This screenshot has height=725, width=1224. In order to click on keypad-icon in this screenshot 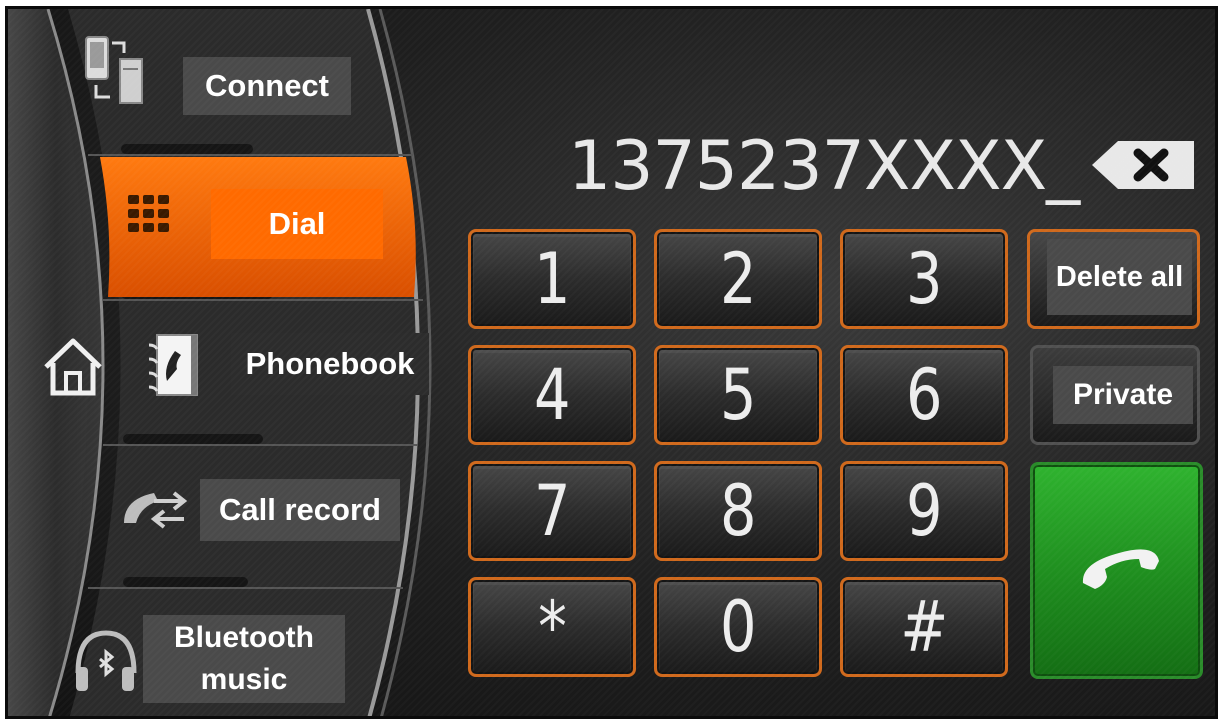, I will do `click(148, 213)`.